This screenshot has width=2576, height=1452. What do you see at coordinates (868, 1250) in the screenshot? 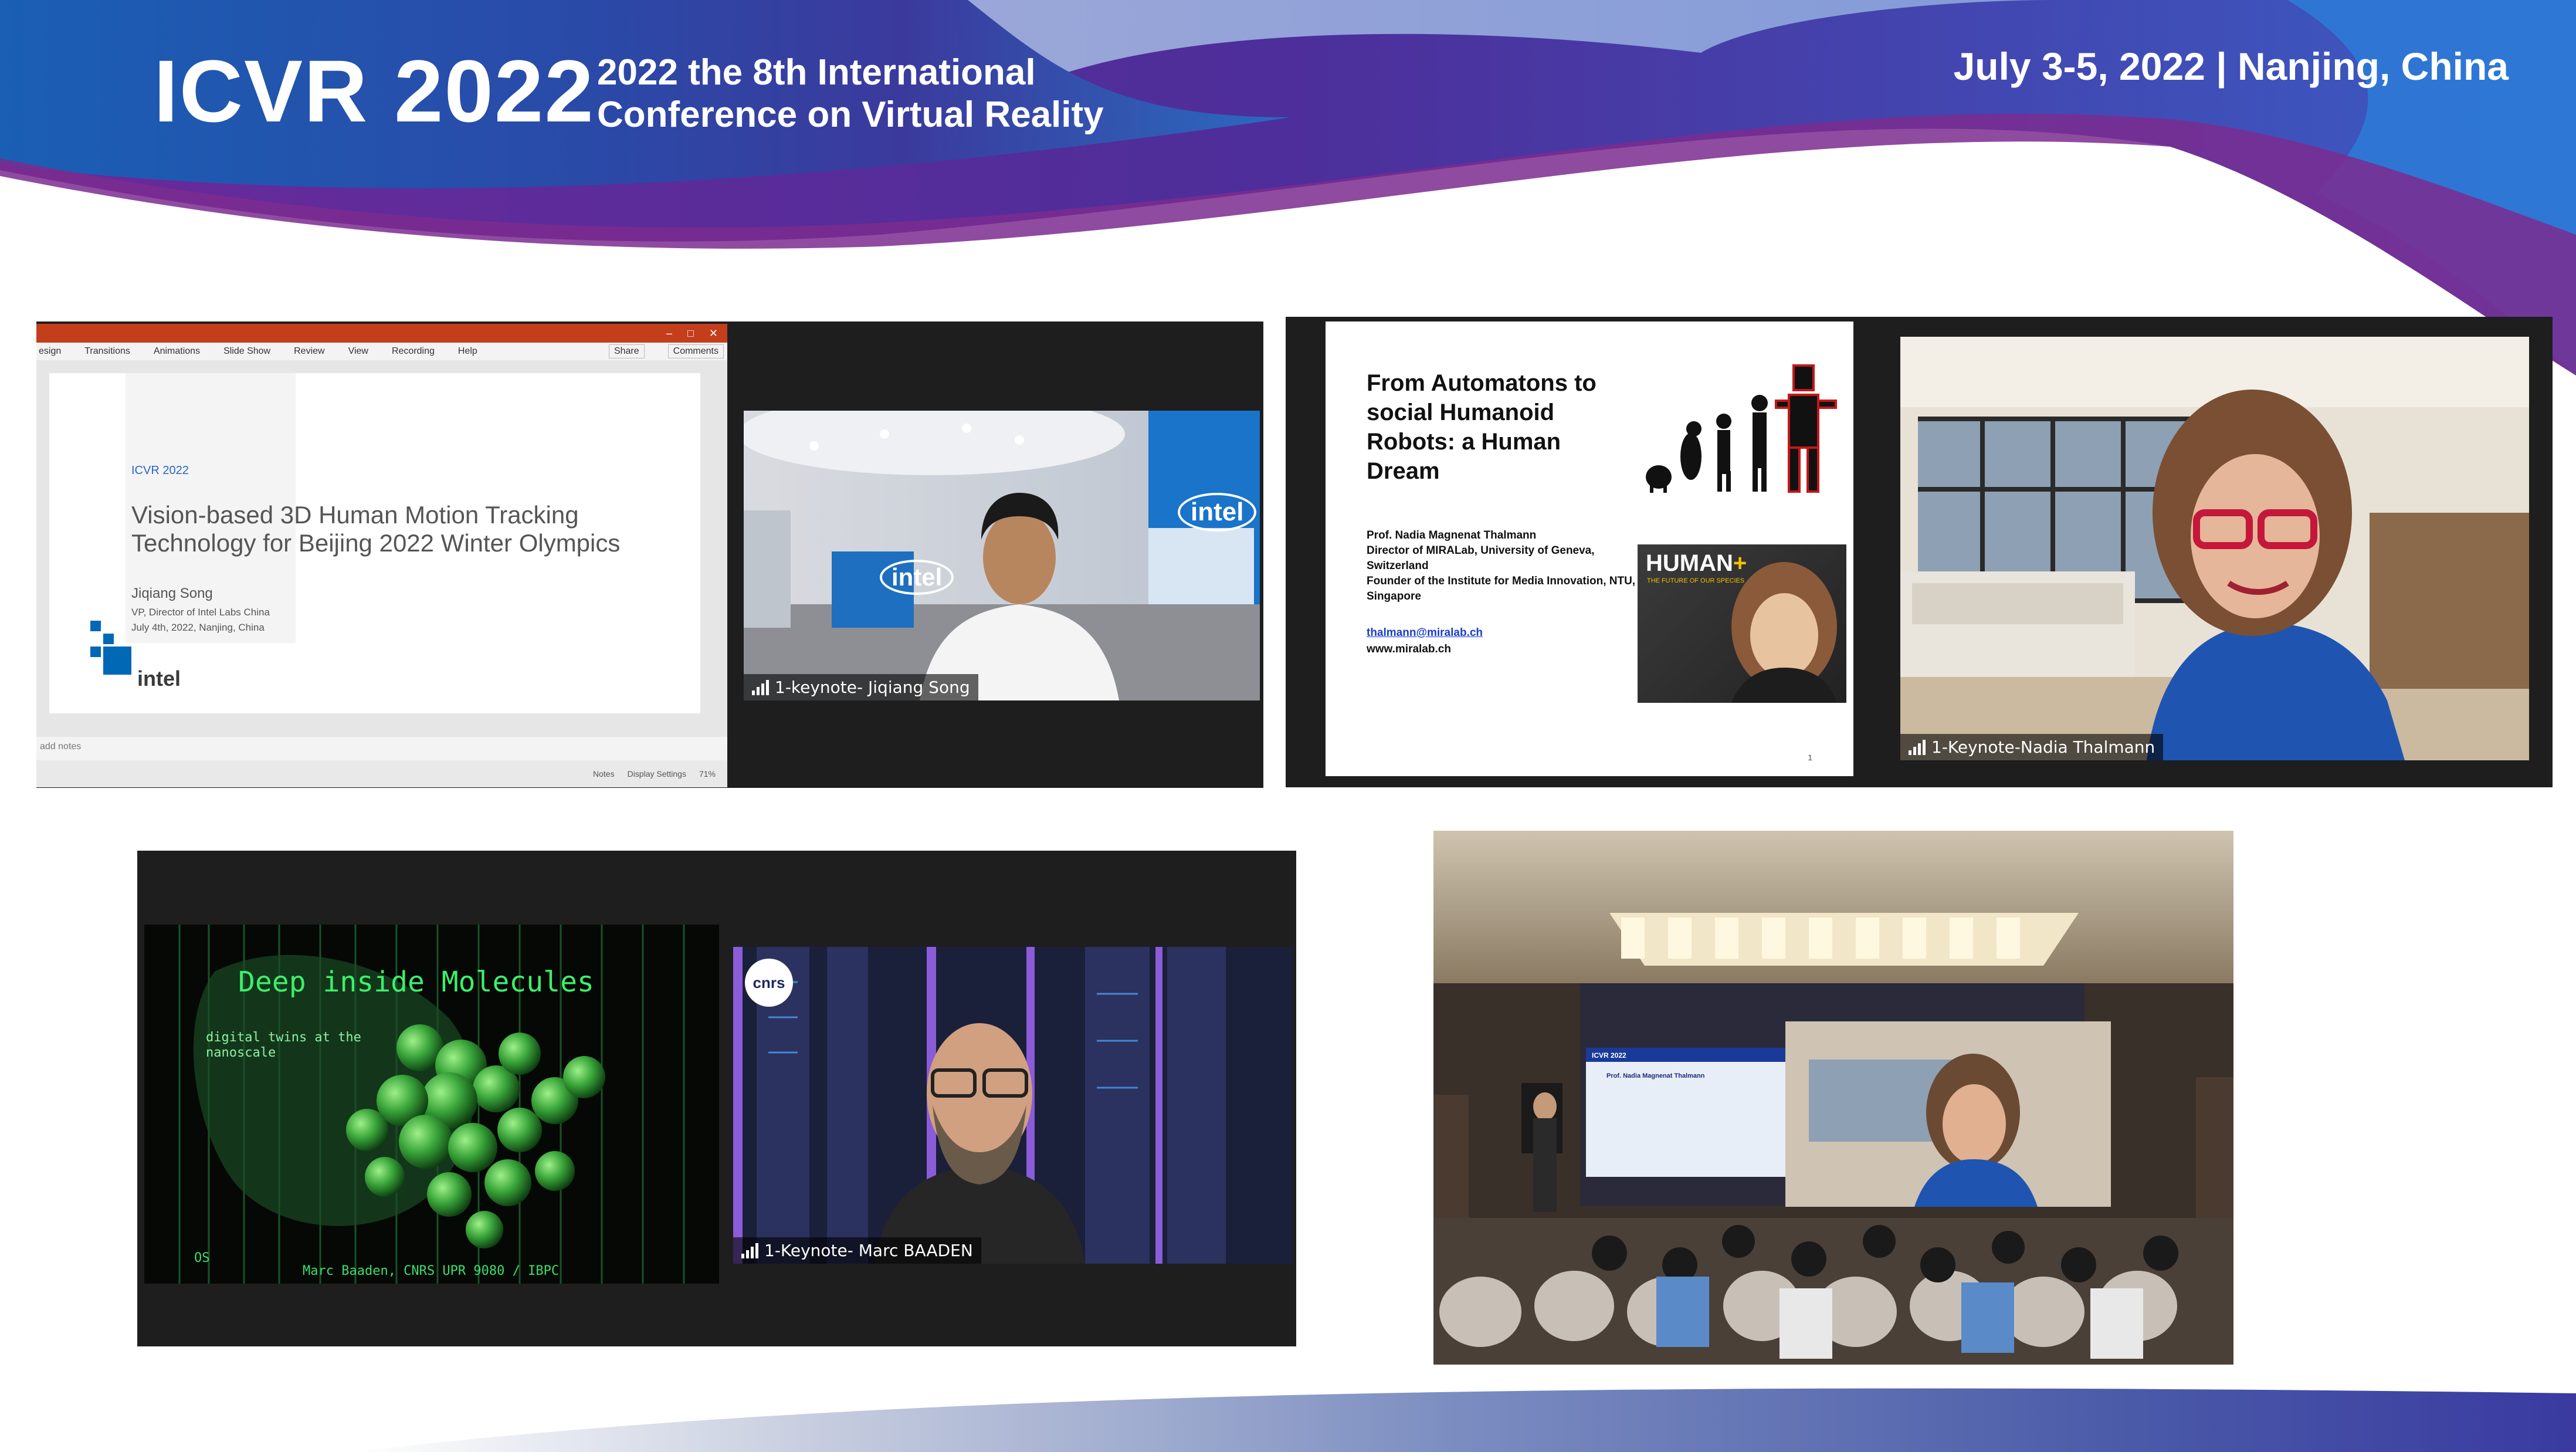
I see `participant-name: 1-Keynote- Marc BAADEN` at bounding box center [868, 1250].